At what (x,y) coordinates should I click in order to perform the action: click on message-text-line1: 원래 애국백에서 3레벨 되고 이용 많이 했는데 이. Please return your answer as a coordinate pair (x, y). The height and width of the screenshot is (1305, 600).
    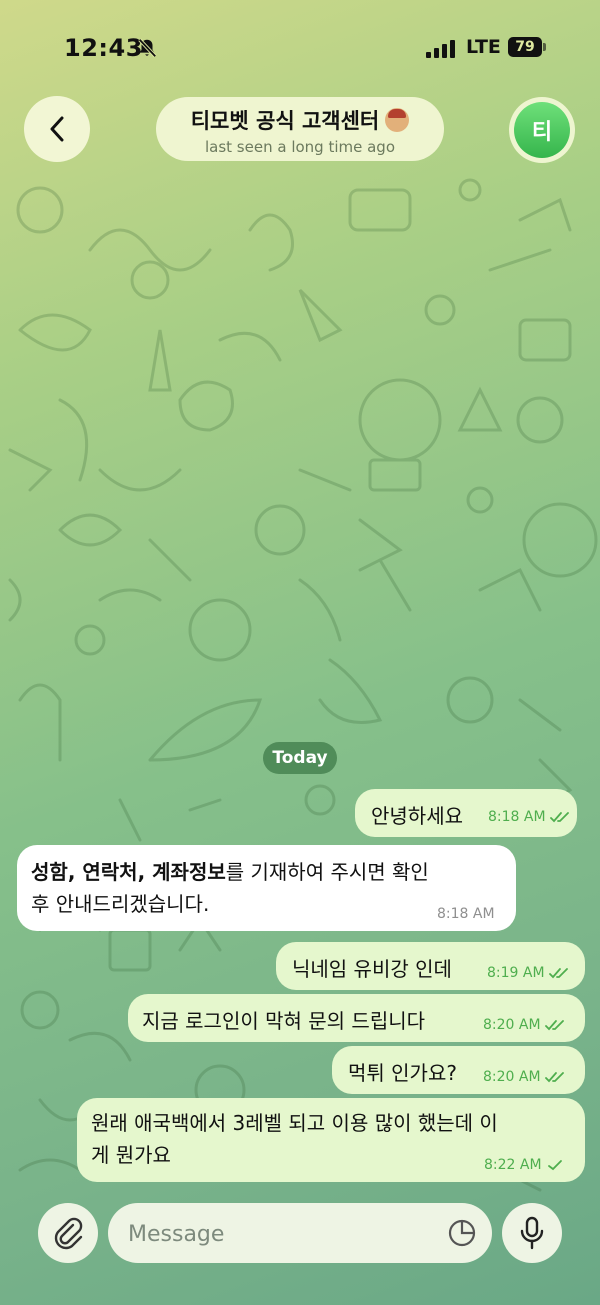
    Looking at the image, I should click on (294, 1123).